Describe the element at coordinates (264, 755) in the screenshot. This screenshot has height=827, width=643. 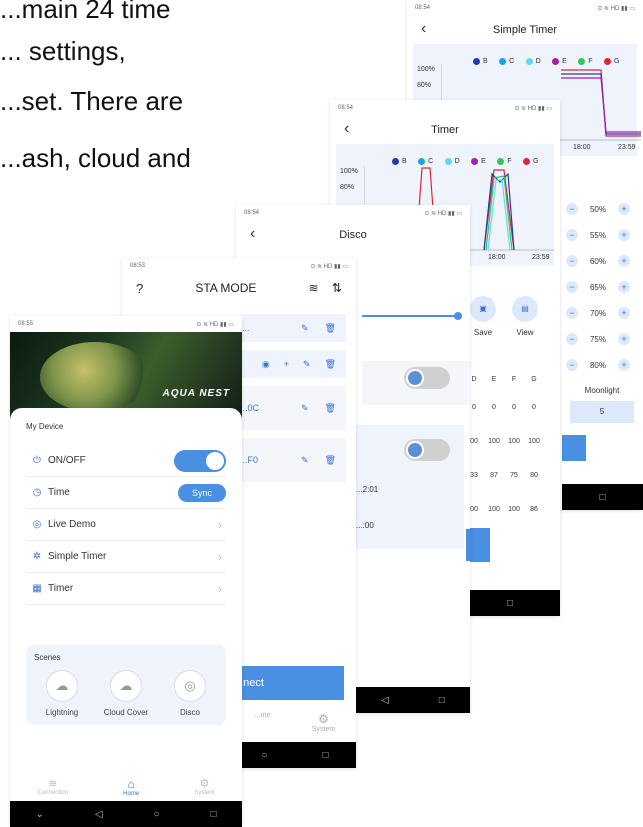
I see `back-nav-icon: ○` at that location.